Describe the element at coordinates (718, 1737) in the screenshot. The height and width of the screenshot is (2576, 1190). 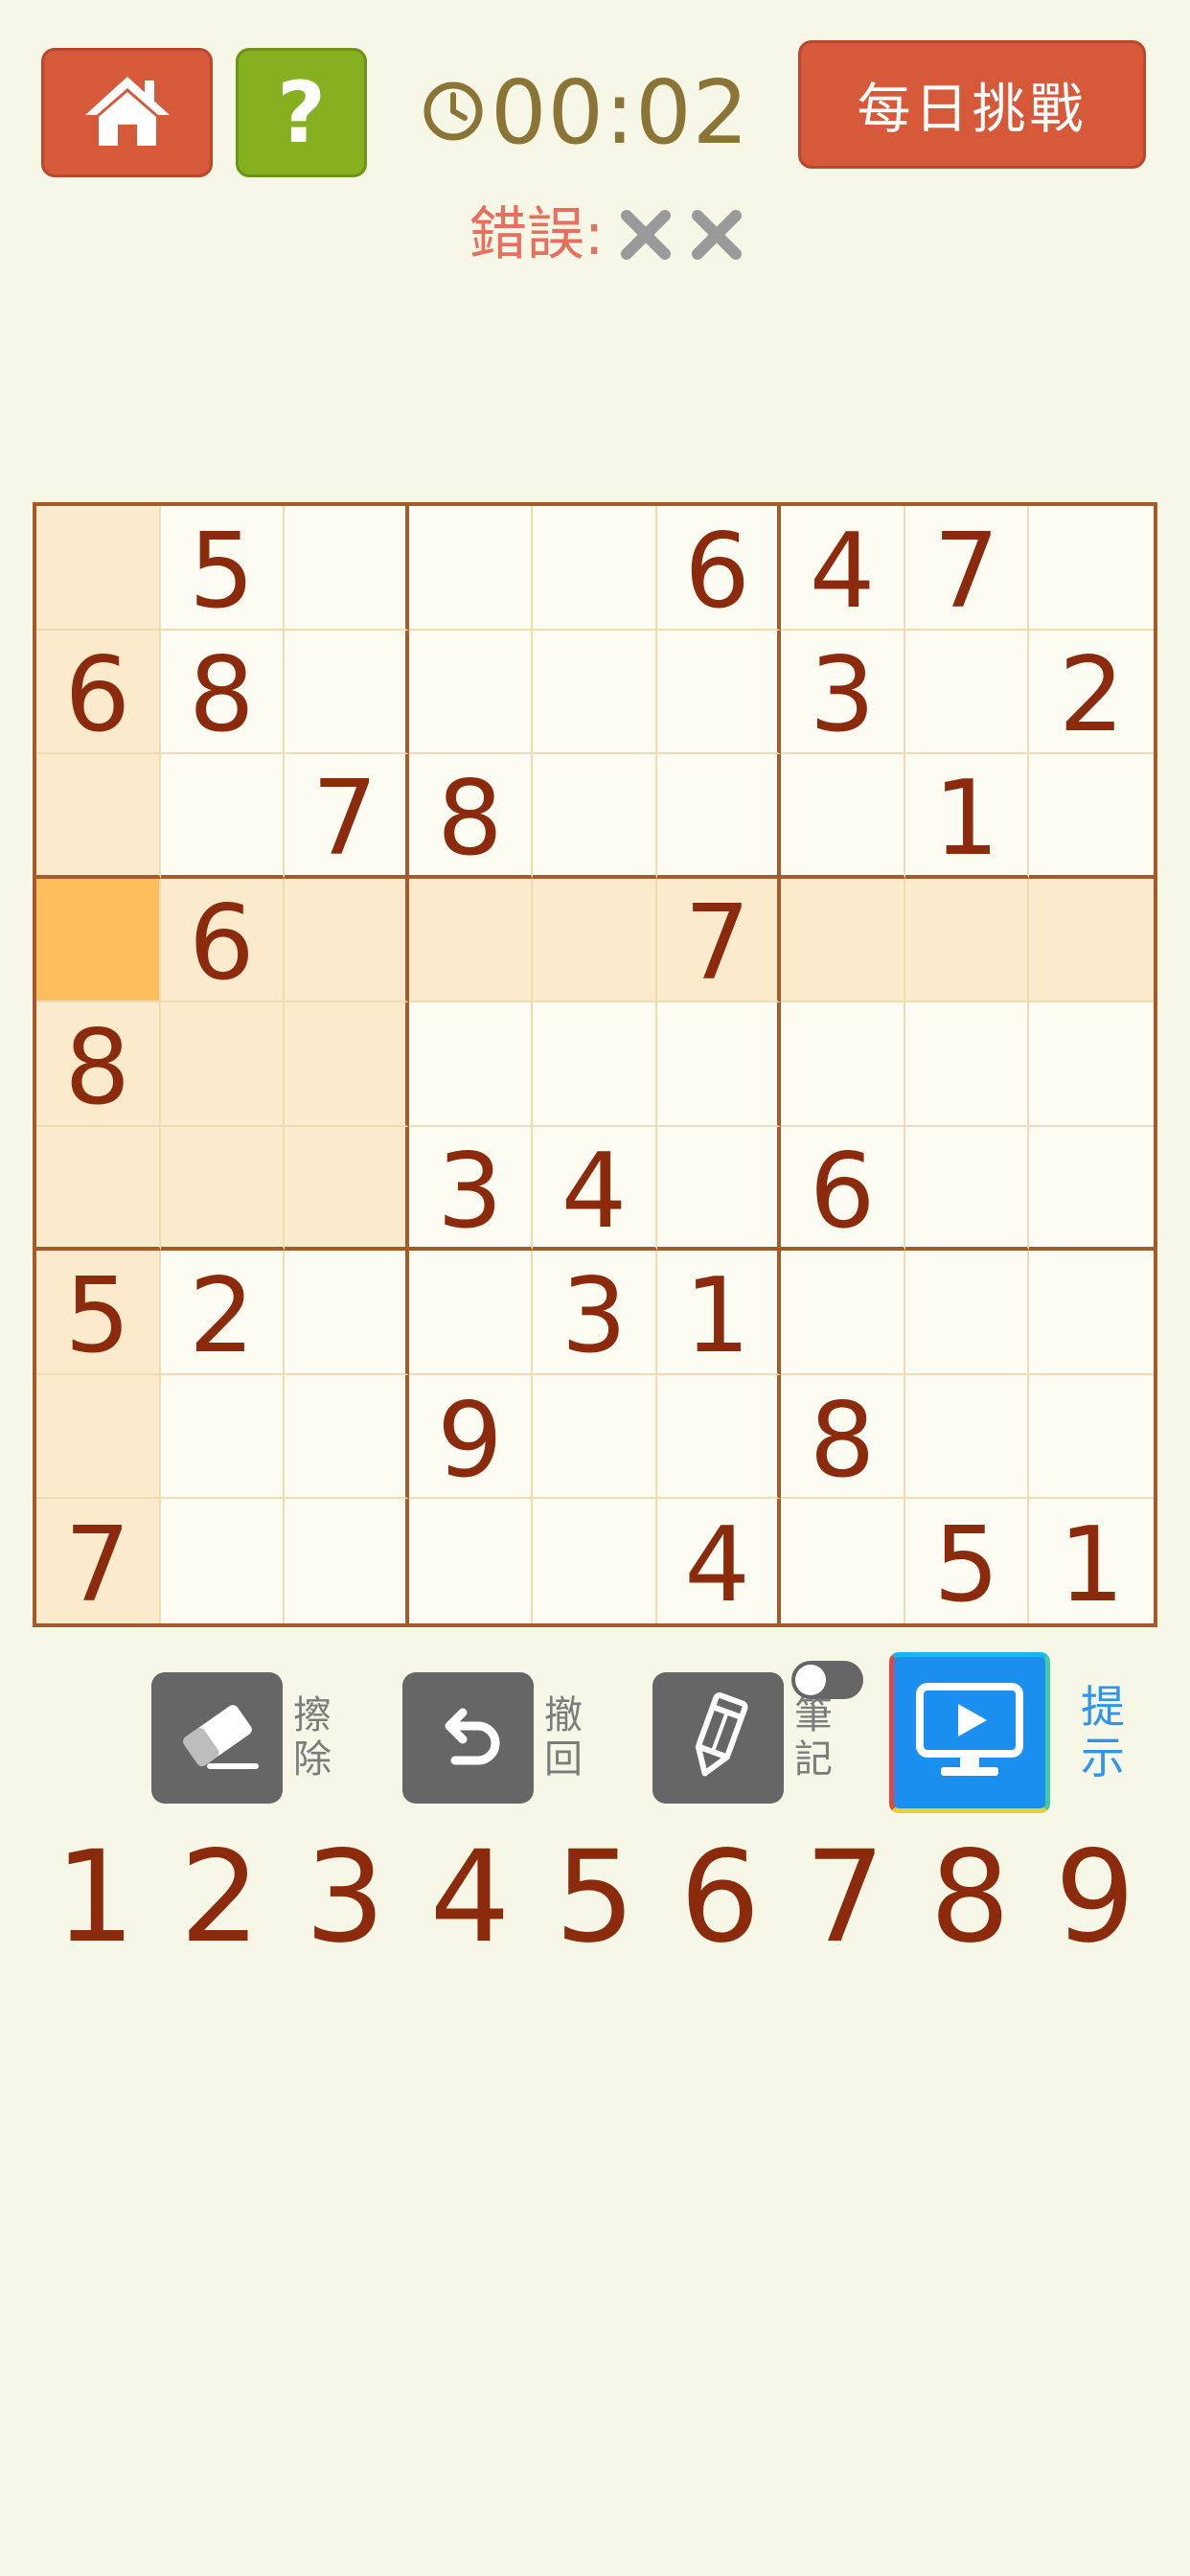
I see `notes-button` at that location.